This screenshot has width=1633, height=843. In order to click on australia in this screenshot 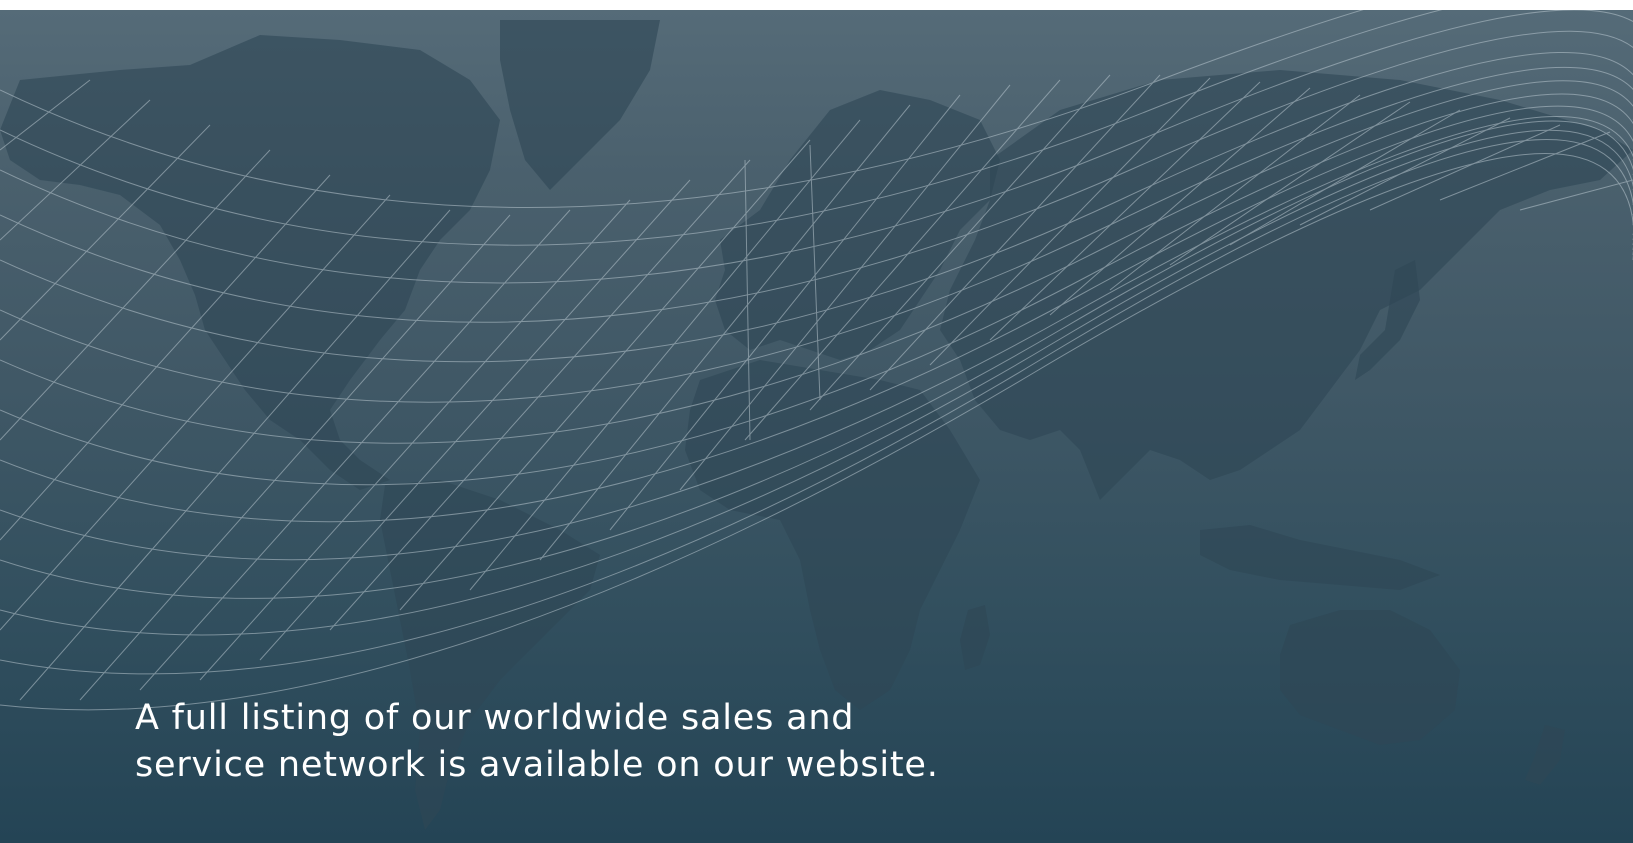, I will do `click(1370, 677)`.